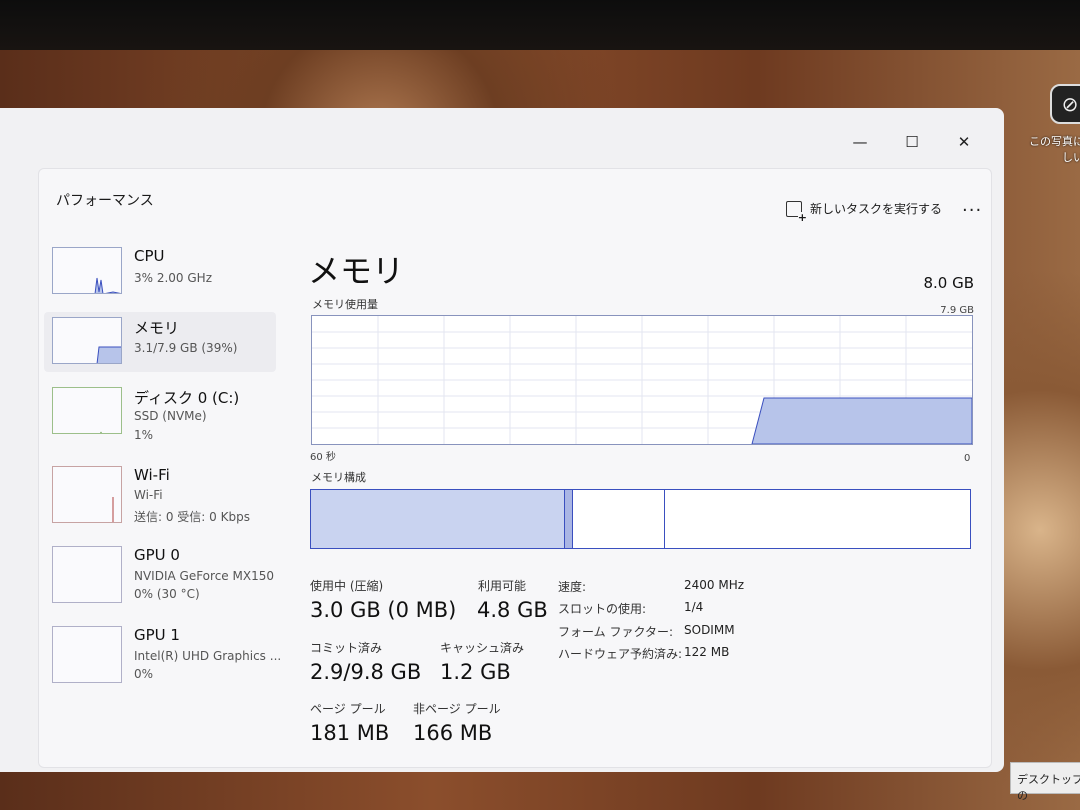  I want to click on slots-value: 1/4, so click(694, 607).